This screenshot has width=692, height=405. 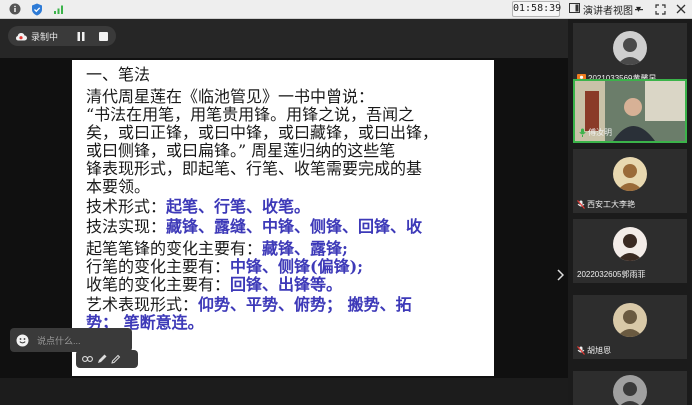 I want to click on participant-tile: 西安工大李艳, so click(x=630, y=181).